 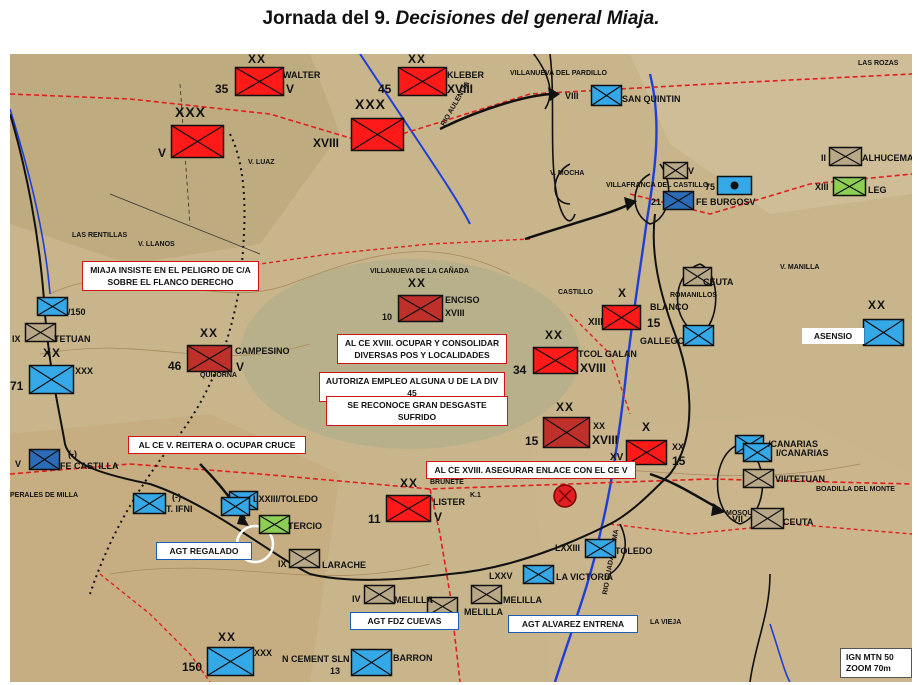 What do you see at coordinates (227, 637) in the screenshot?
I see `left150-echelon: XX` at bounding box center [227, 637].